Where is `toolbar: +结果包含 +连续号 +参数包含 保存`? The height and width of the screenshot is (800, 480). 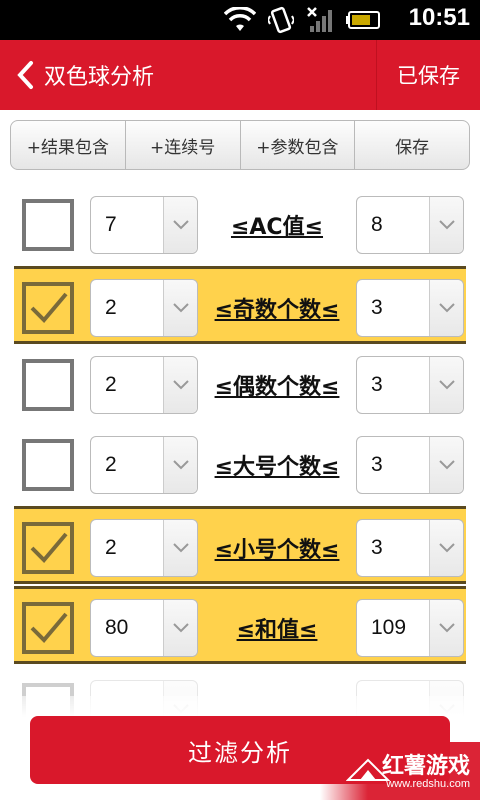
toolbar: +结果包含 +连续号 +参数包含 保存 is located at coordinates (240, 145).